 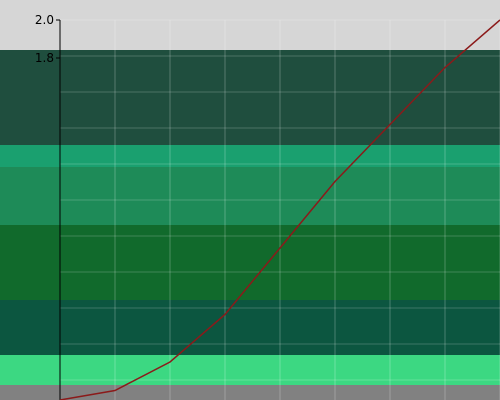 I want to click on y-tick-label: 1.8, so click(x=44, y=58).